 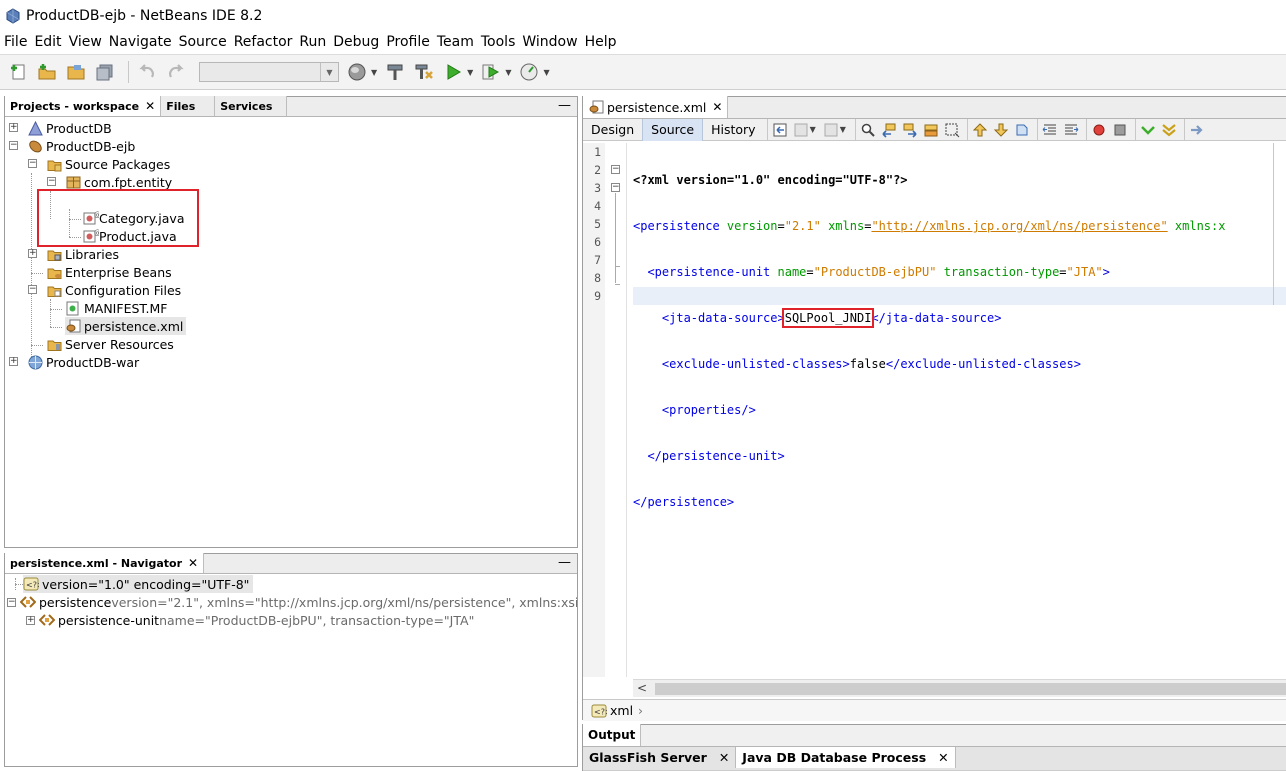 I want to click on tree-item-source-packages: − Source Packages, so click(x=99, y=164).